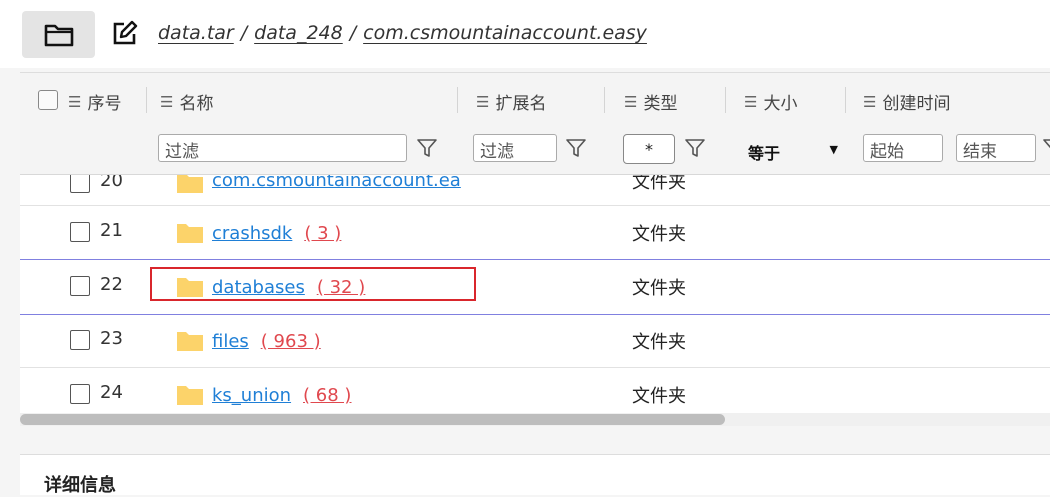  I want to click on column-label: 大小, so click(780, 104).